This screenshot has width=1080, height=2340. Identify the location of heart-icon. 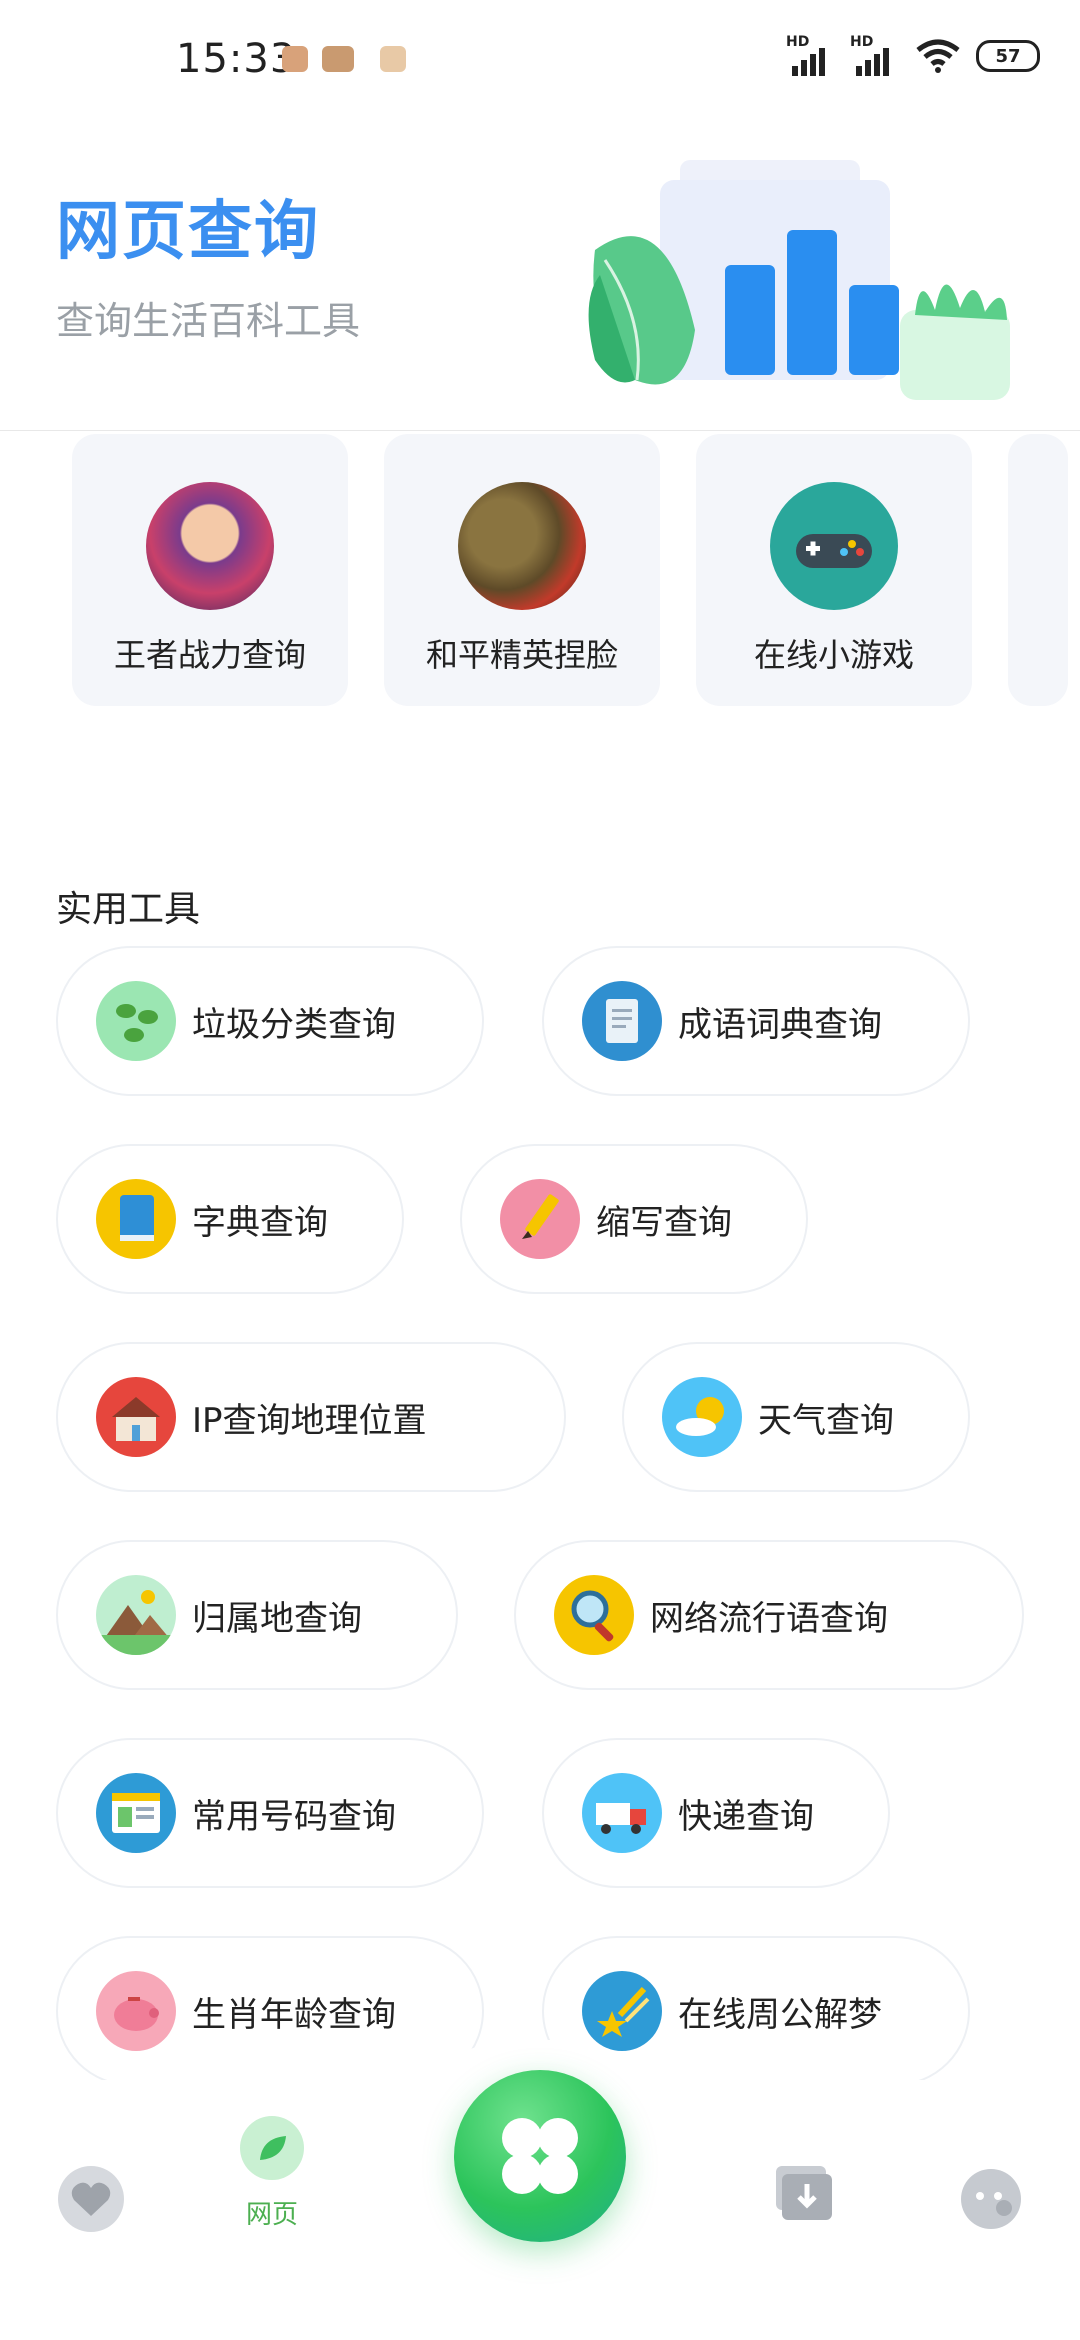
(91, 2199).